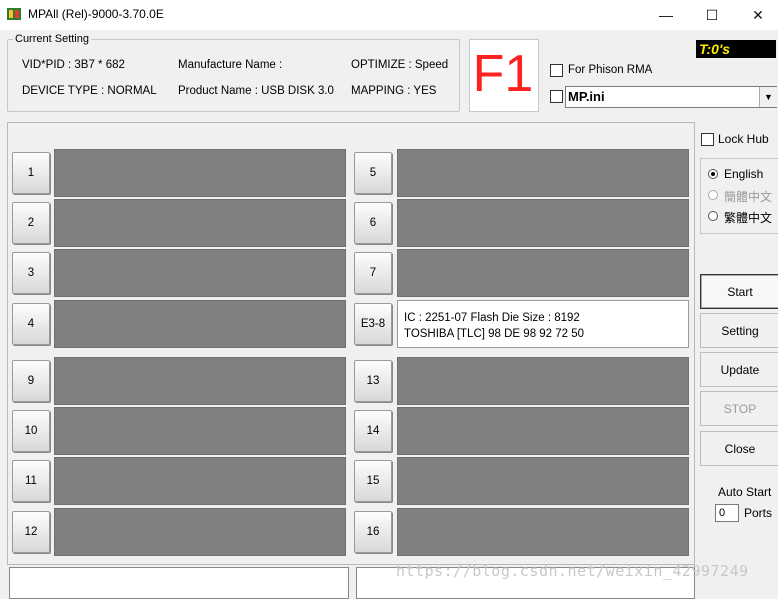 The width and height of the screenshot is (778, 599). I want to click on product-name-text: Product Name : USB DISK 3.0, so click(256, 91).